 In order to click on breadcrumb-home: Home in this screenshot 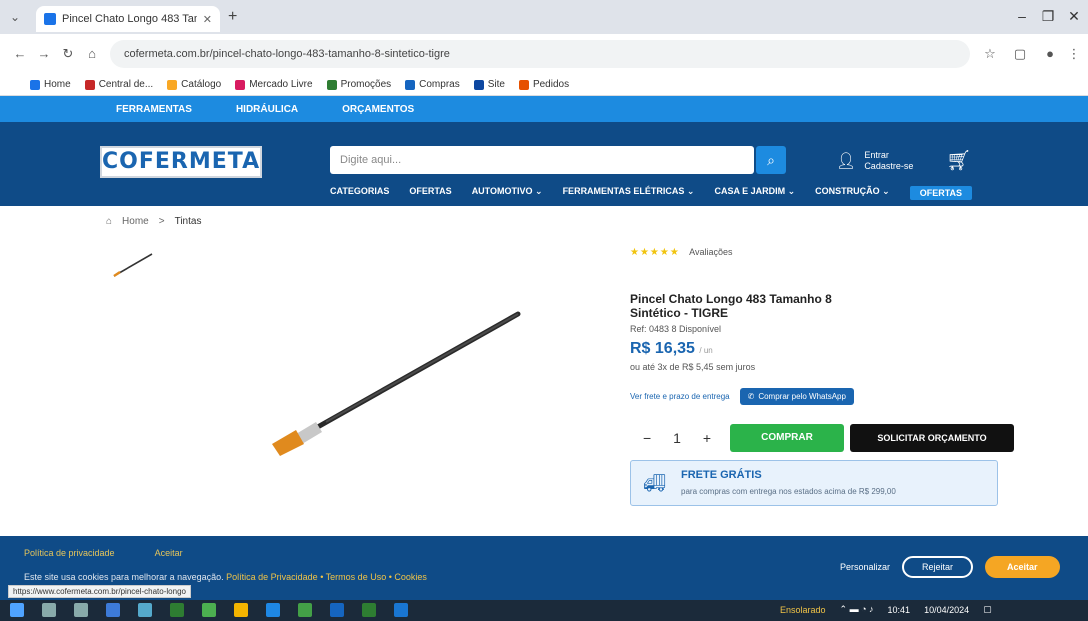, I will do `click(135, 221)`.